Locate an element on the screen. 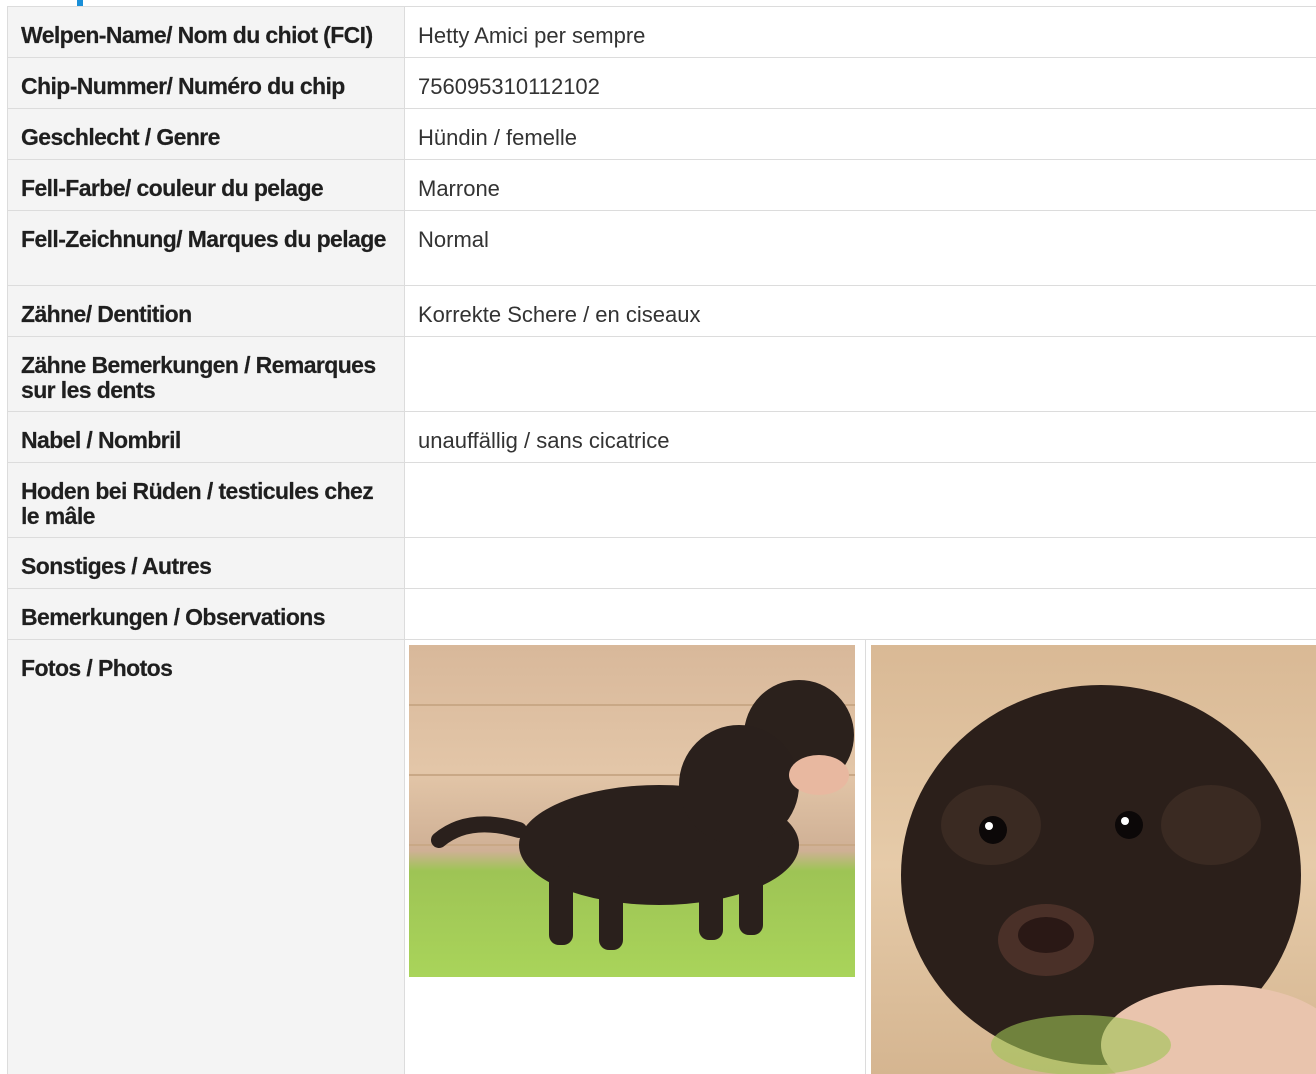 The width and height of the screenshot is (1316, 1074). table-row: Fell-Farbe/ couleur du pelage Marrone is located at coordinates (661, 185).